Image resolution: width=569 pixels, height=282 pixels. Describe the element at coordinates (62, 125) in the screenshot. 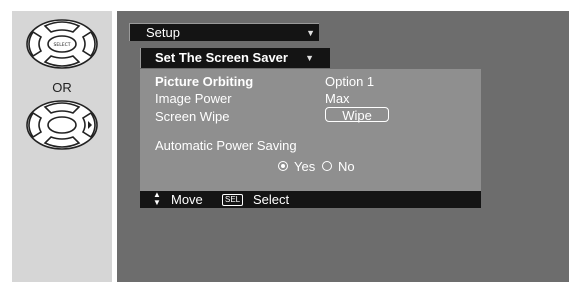

I see `remote-arrow-pad-icon` at that location.